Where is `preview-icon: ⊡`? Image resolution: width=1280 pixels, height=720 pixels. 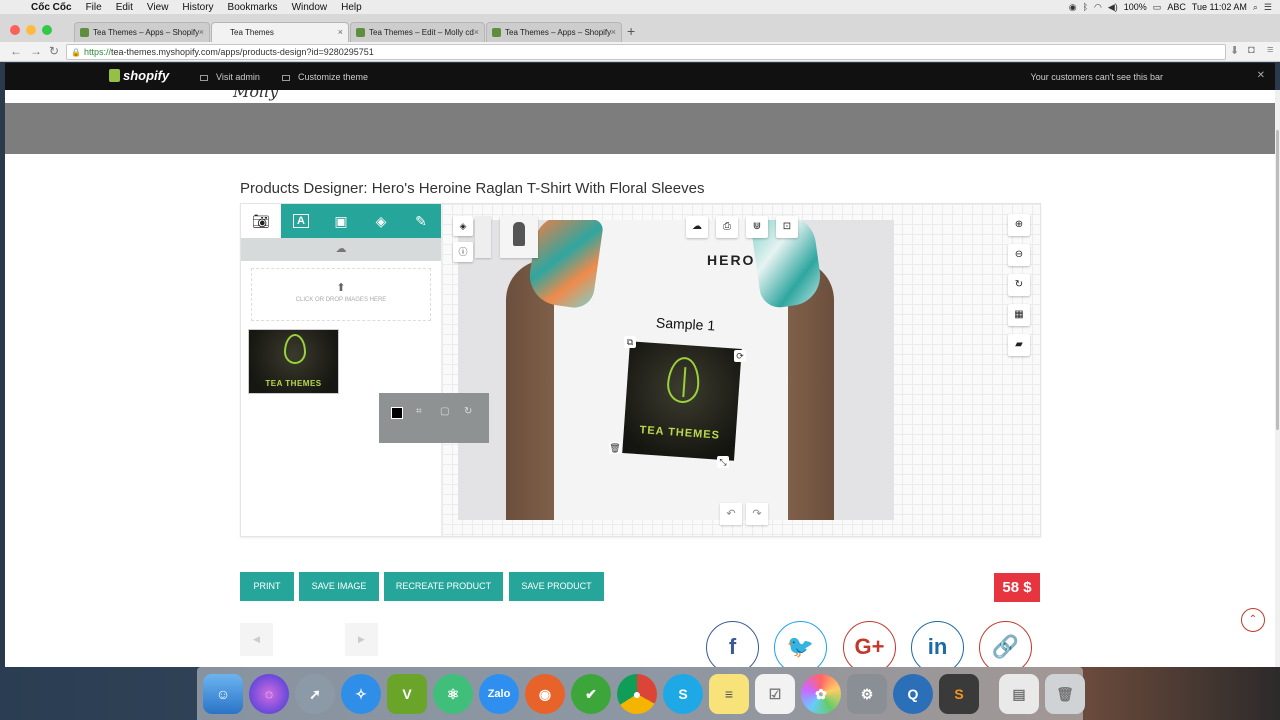
preview-icon: ⊡ is located at coordinates (787, 227).